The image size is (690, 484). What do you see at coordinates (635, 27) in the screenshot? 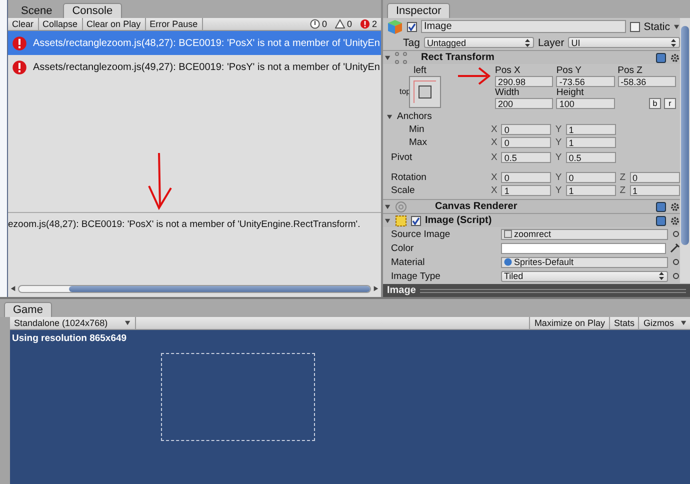
I see `static-checkbox` at bounding box center [635, 27].